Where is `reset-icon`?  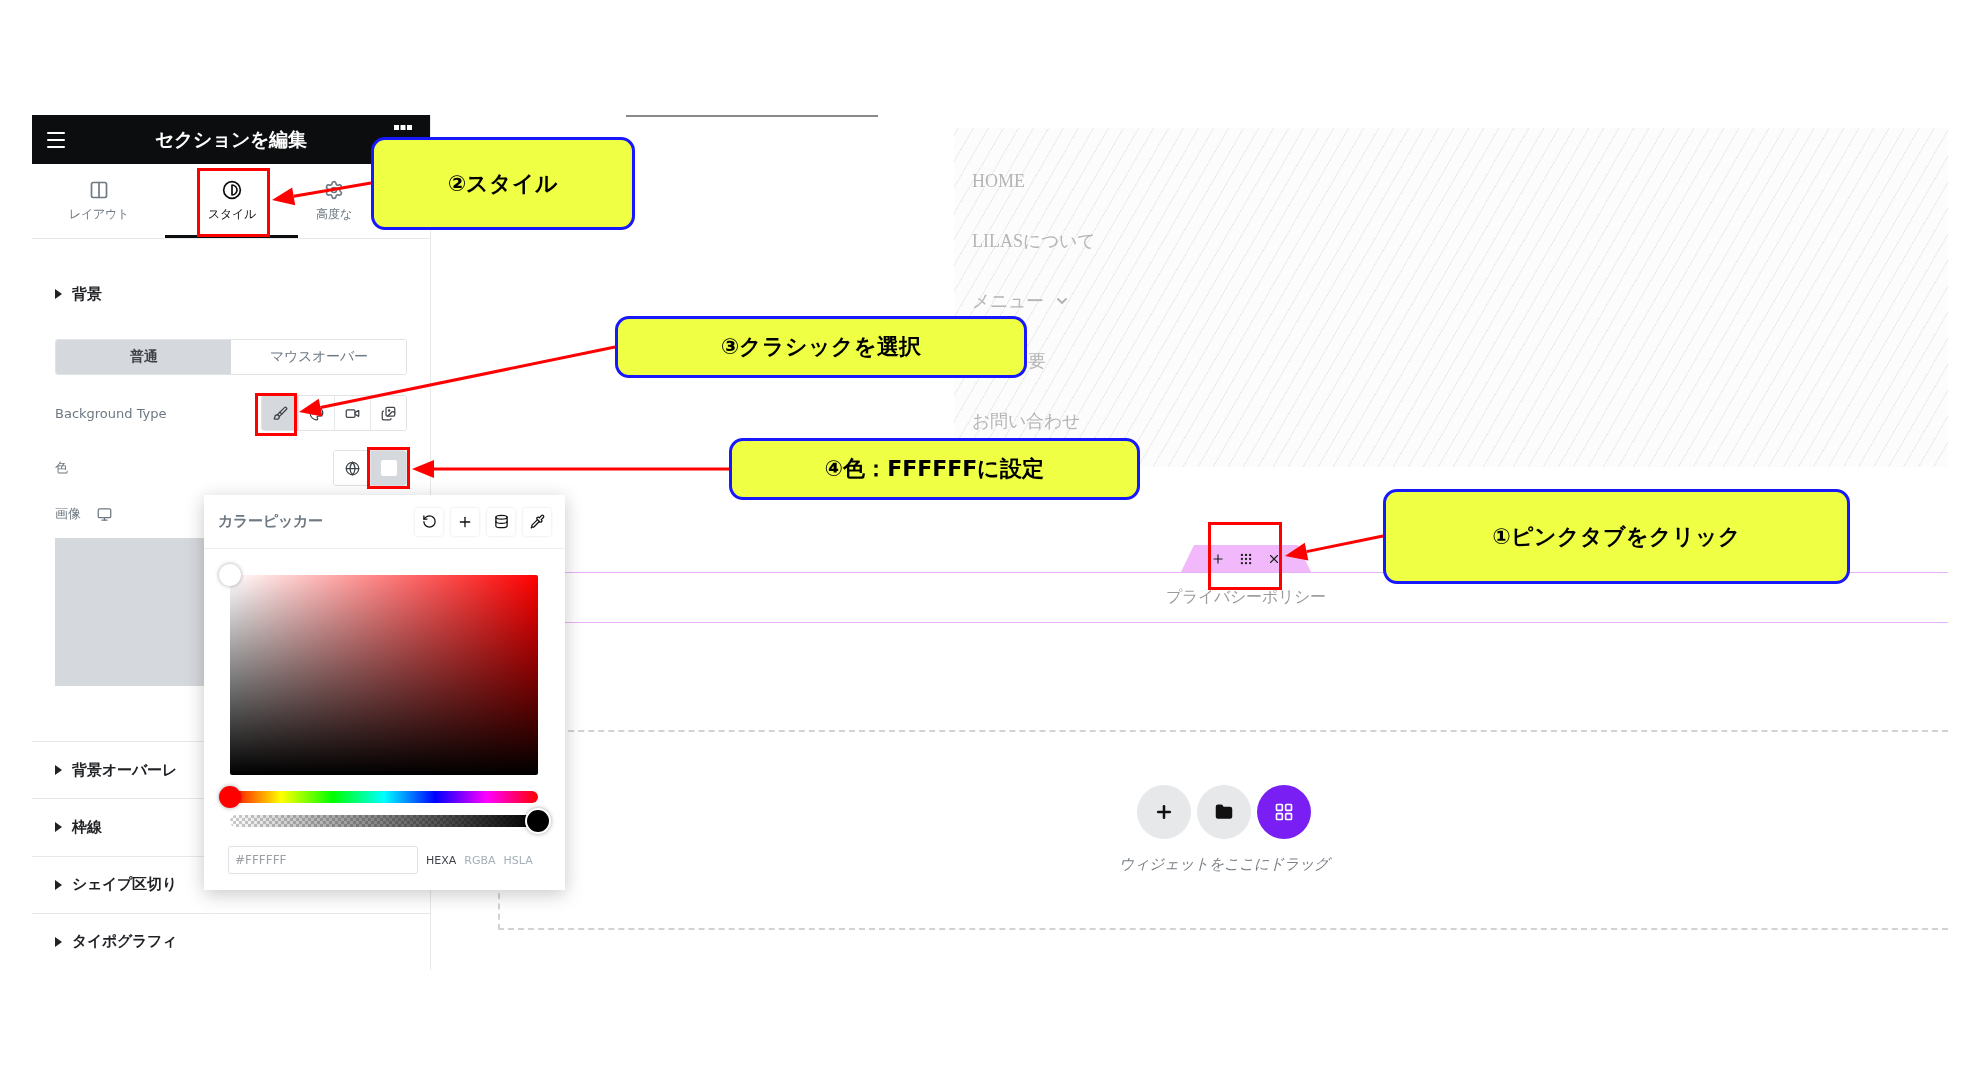 reset-icon is located at coordinates (429, 521).